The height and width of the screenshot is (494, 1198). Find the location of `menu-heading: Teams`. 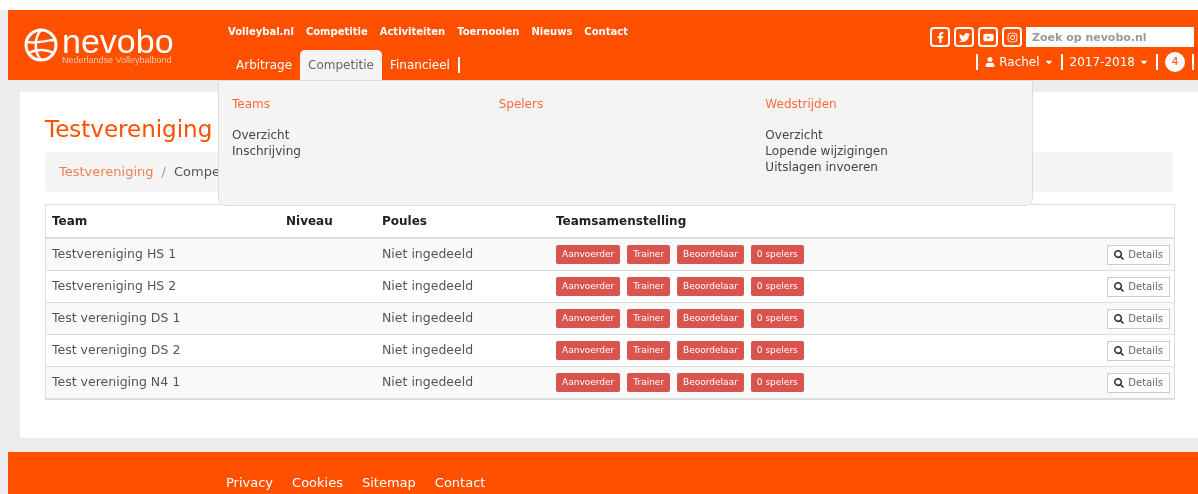

menu-heading: Teams is located at coordinates (251, 104).